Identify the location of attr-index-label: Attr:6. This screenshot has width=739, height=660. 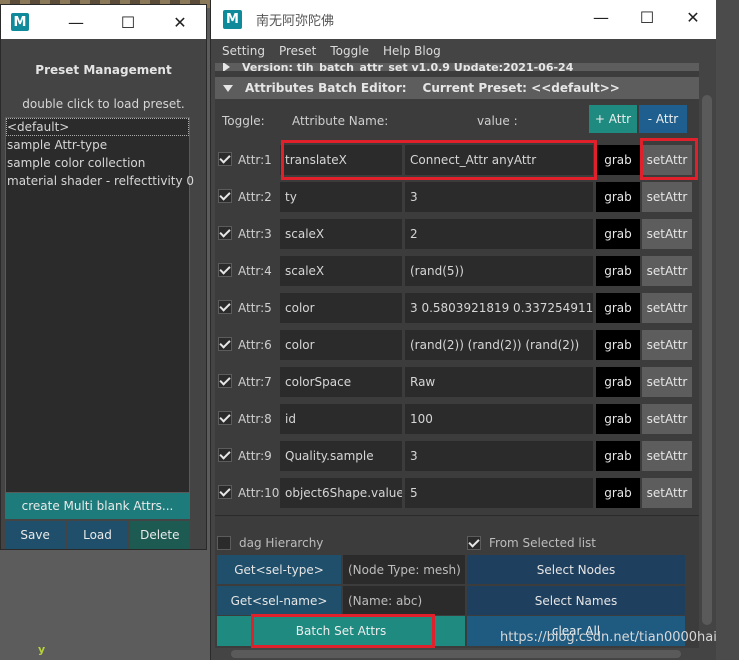
(255, 345).